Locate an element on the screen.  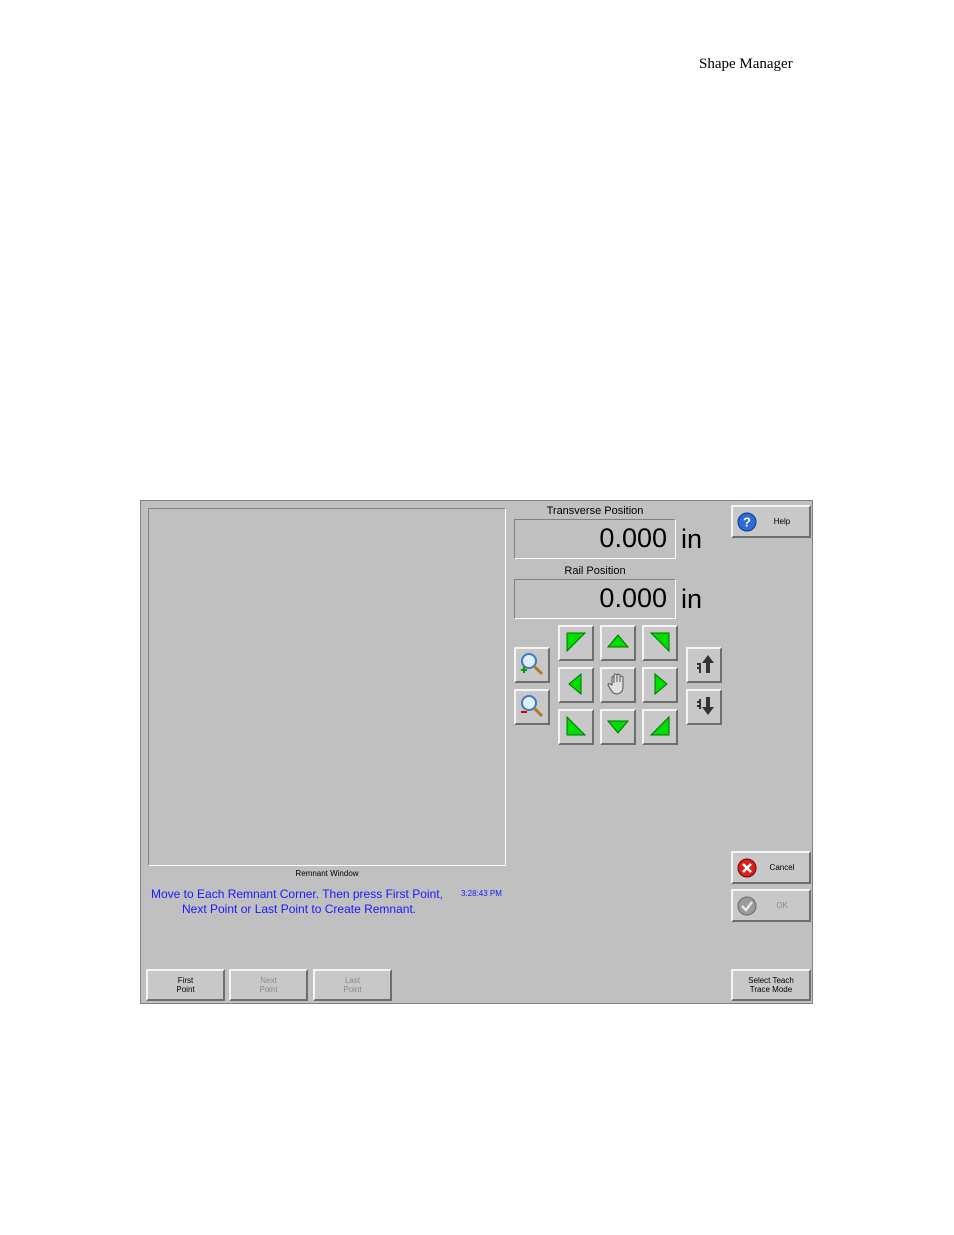
hand-icon is located at coordinates (618, 685).